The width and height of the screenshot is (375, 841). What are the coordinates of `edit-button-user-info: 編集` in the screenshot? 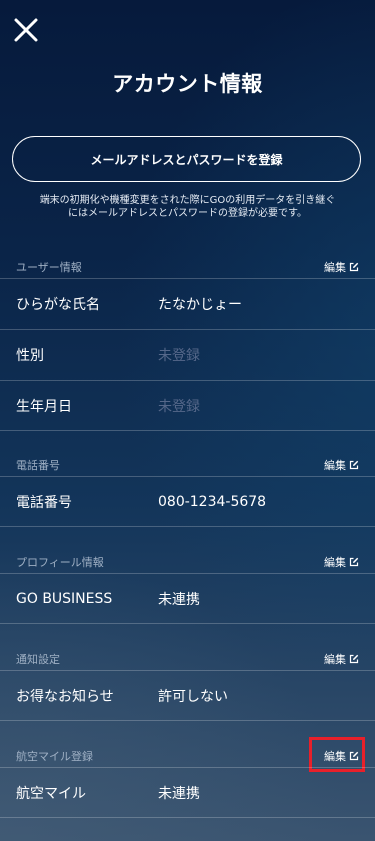 It's located at (341, 267).